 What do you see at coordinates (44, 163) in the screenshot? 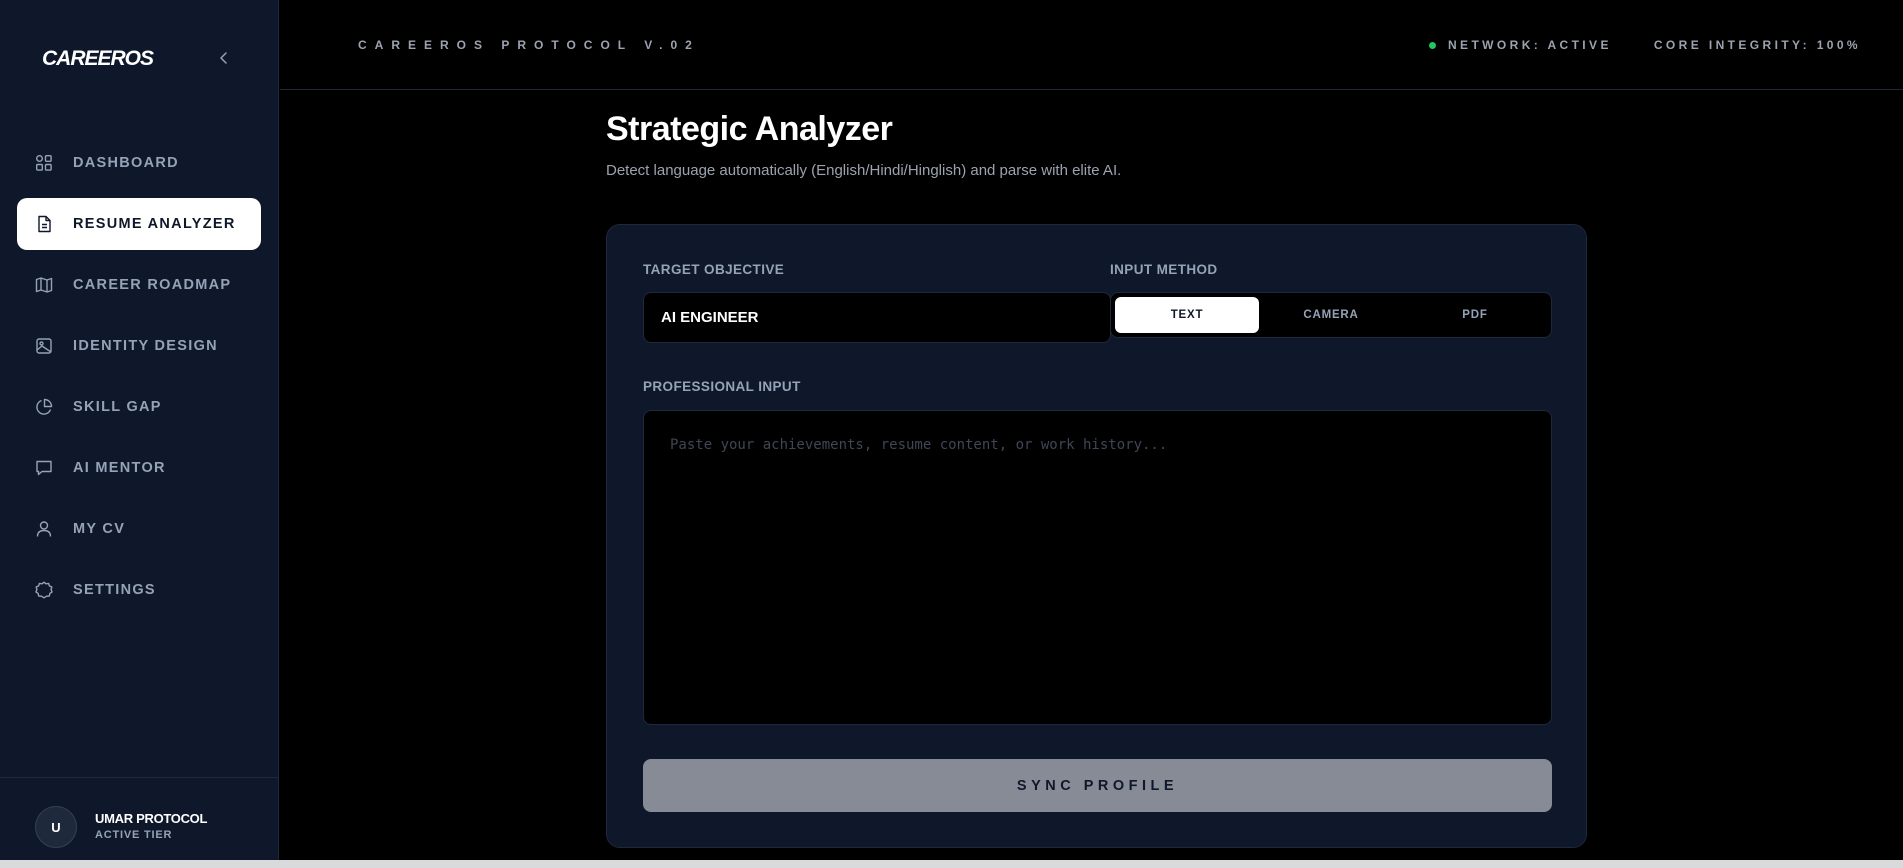
I see `grid-icon` at bounding box center [44, 163].